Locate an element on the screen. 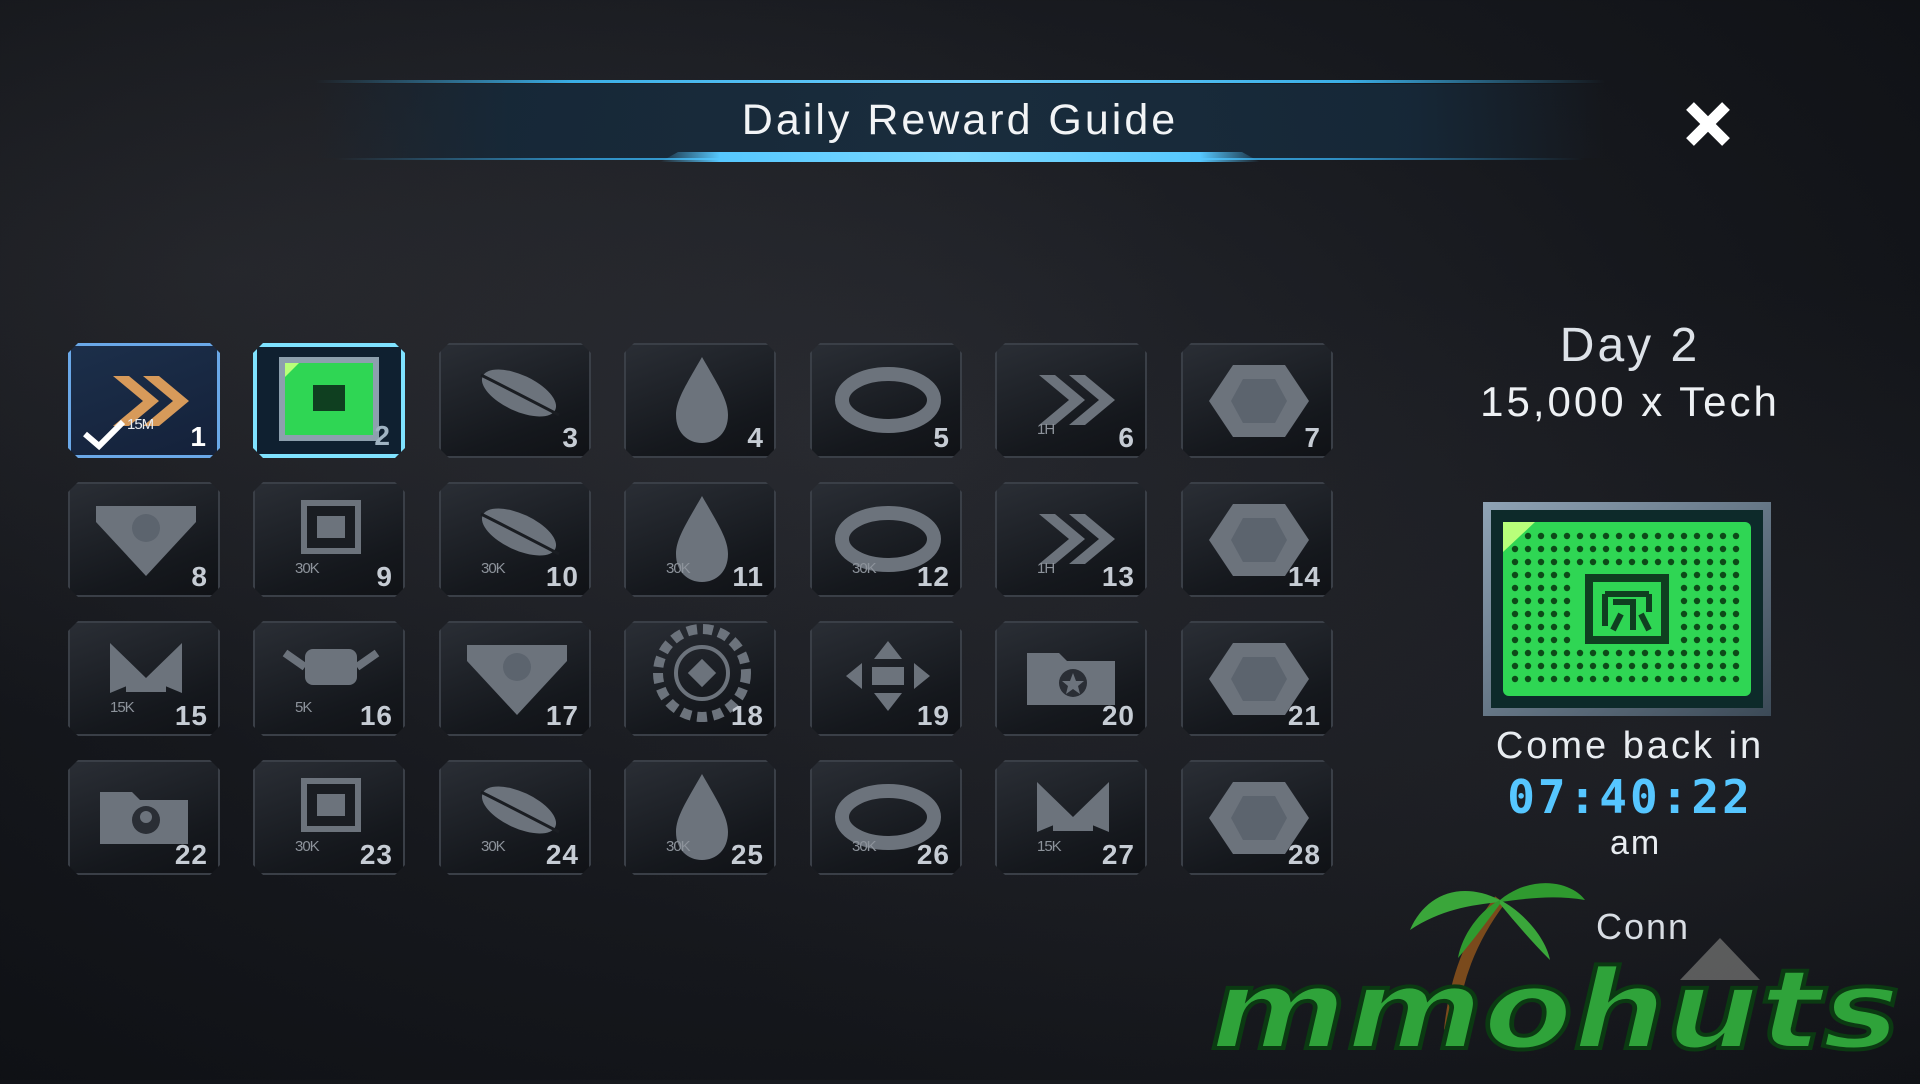 The height and width of the screenshot is (1084, 1920). day-reward-cell: 7 is located at coordinates (1257, 400).